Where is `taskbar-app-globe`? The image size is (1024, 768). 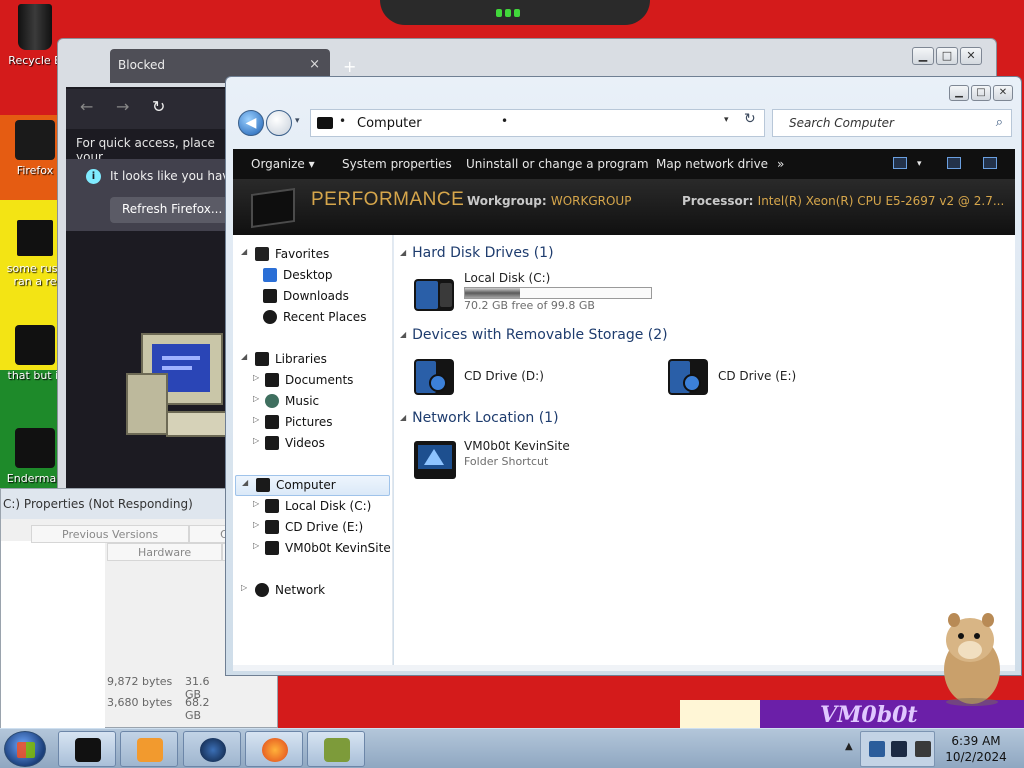
taskbar-app-globe is located at coordinates (212, 749).